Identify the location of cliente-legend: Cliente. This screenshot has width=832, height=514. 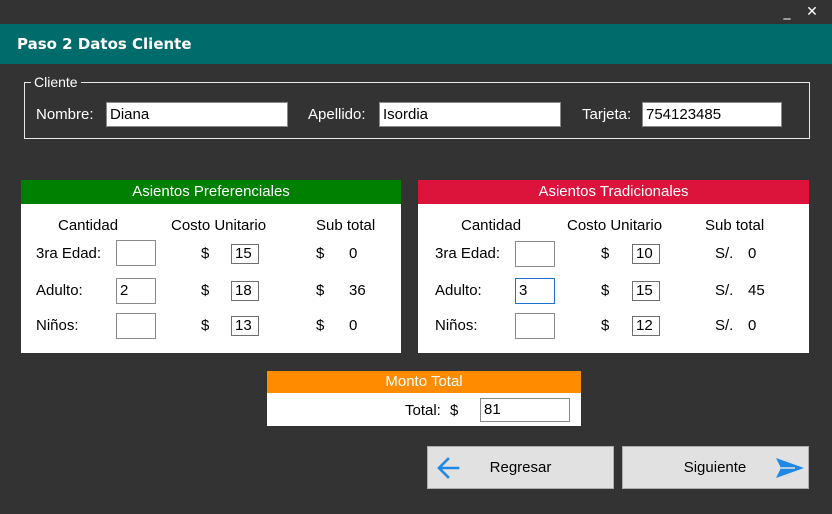
(56, 82).